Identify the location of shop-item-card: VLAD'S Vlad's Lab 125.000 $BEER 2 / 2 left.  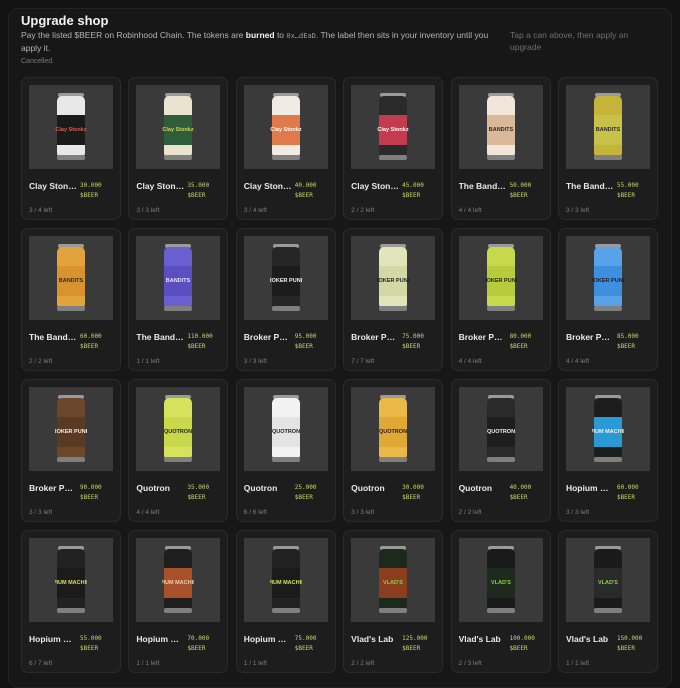
(393, 601).